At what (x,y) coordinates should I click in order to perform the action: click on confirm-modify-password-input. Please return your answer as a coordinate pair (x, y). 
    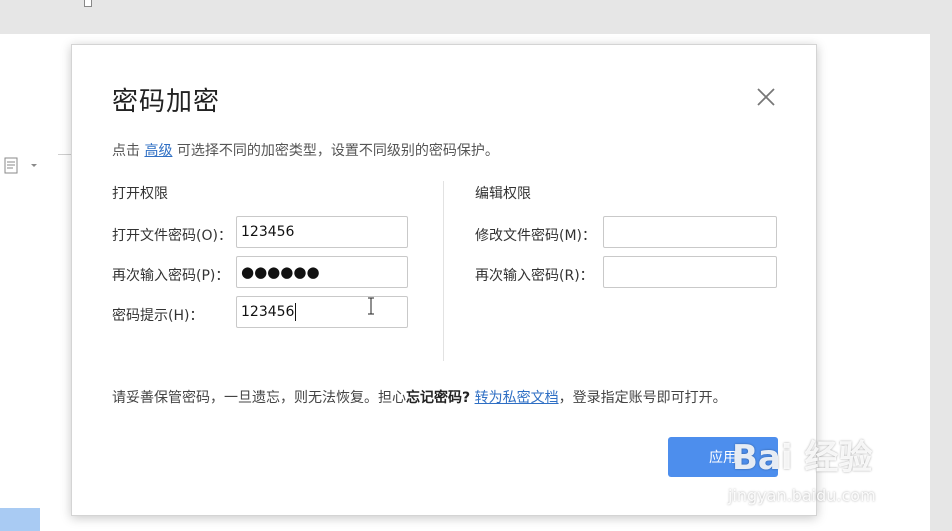
    Looking at the image, I should click on (690, 272).